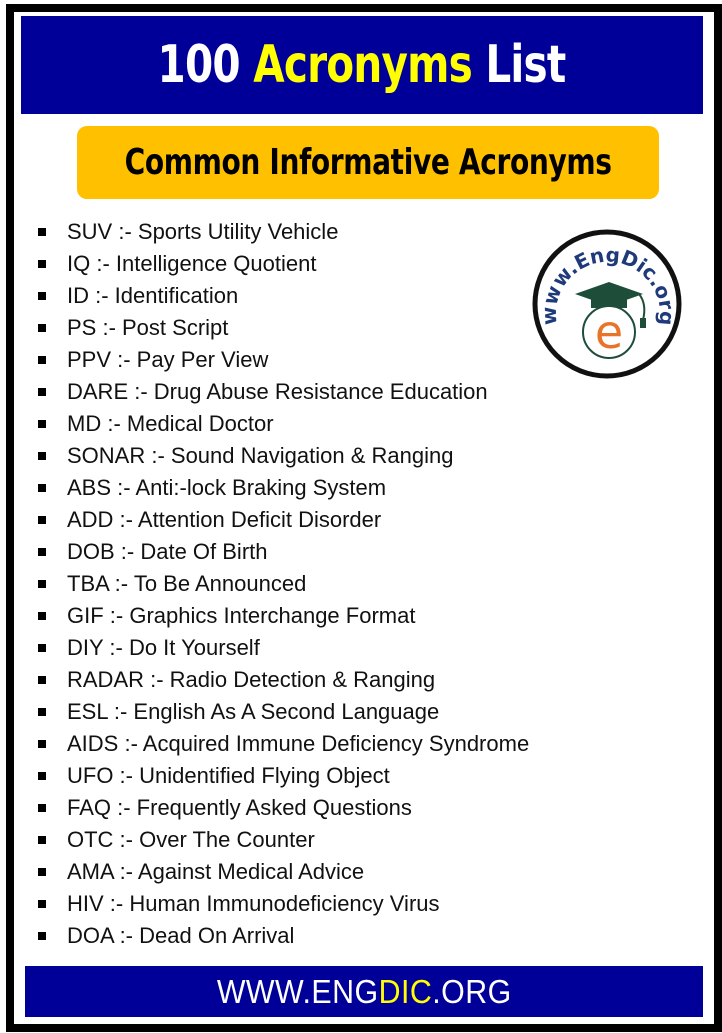 The height and width of the screenshot is (1033, 722). Describe the element at coordinates (181, 935) in the screenshot. I see `acronym-text: DOA :- Dead On Arrival` at that location.